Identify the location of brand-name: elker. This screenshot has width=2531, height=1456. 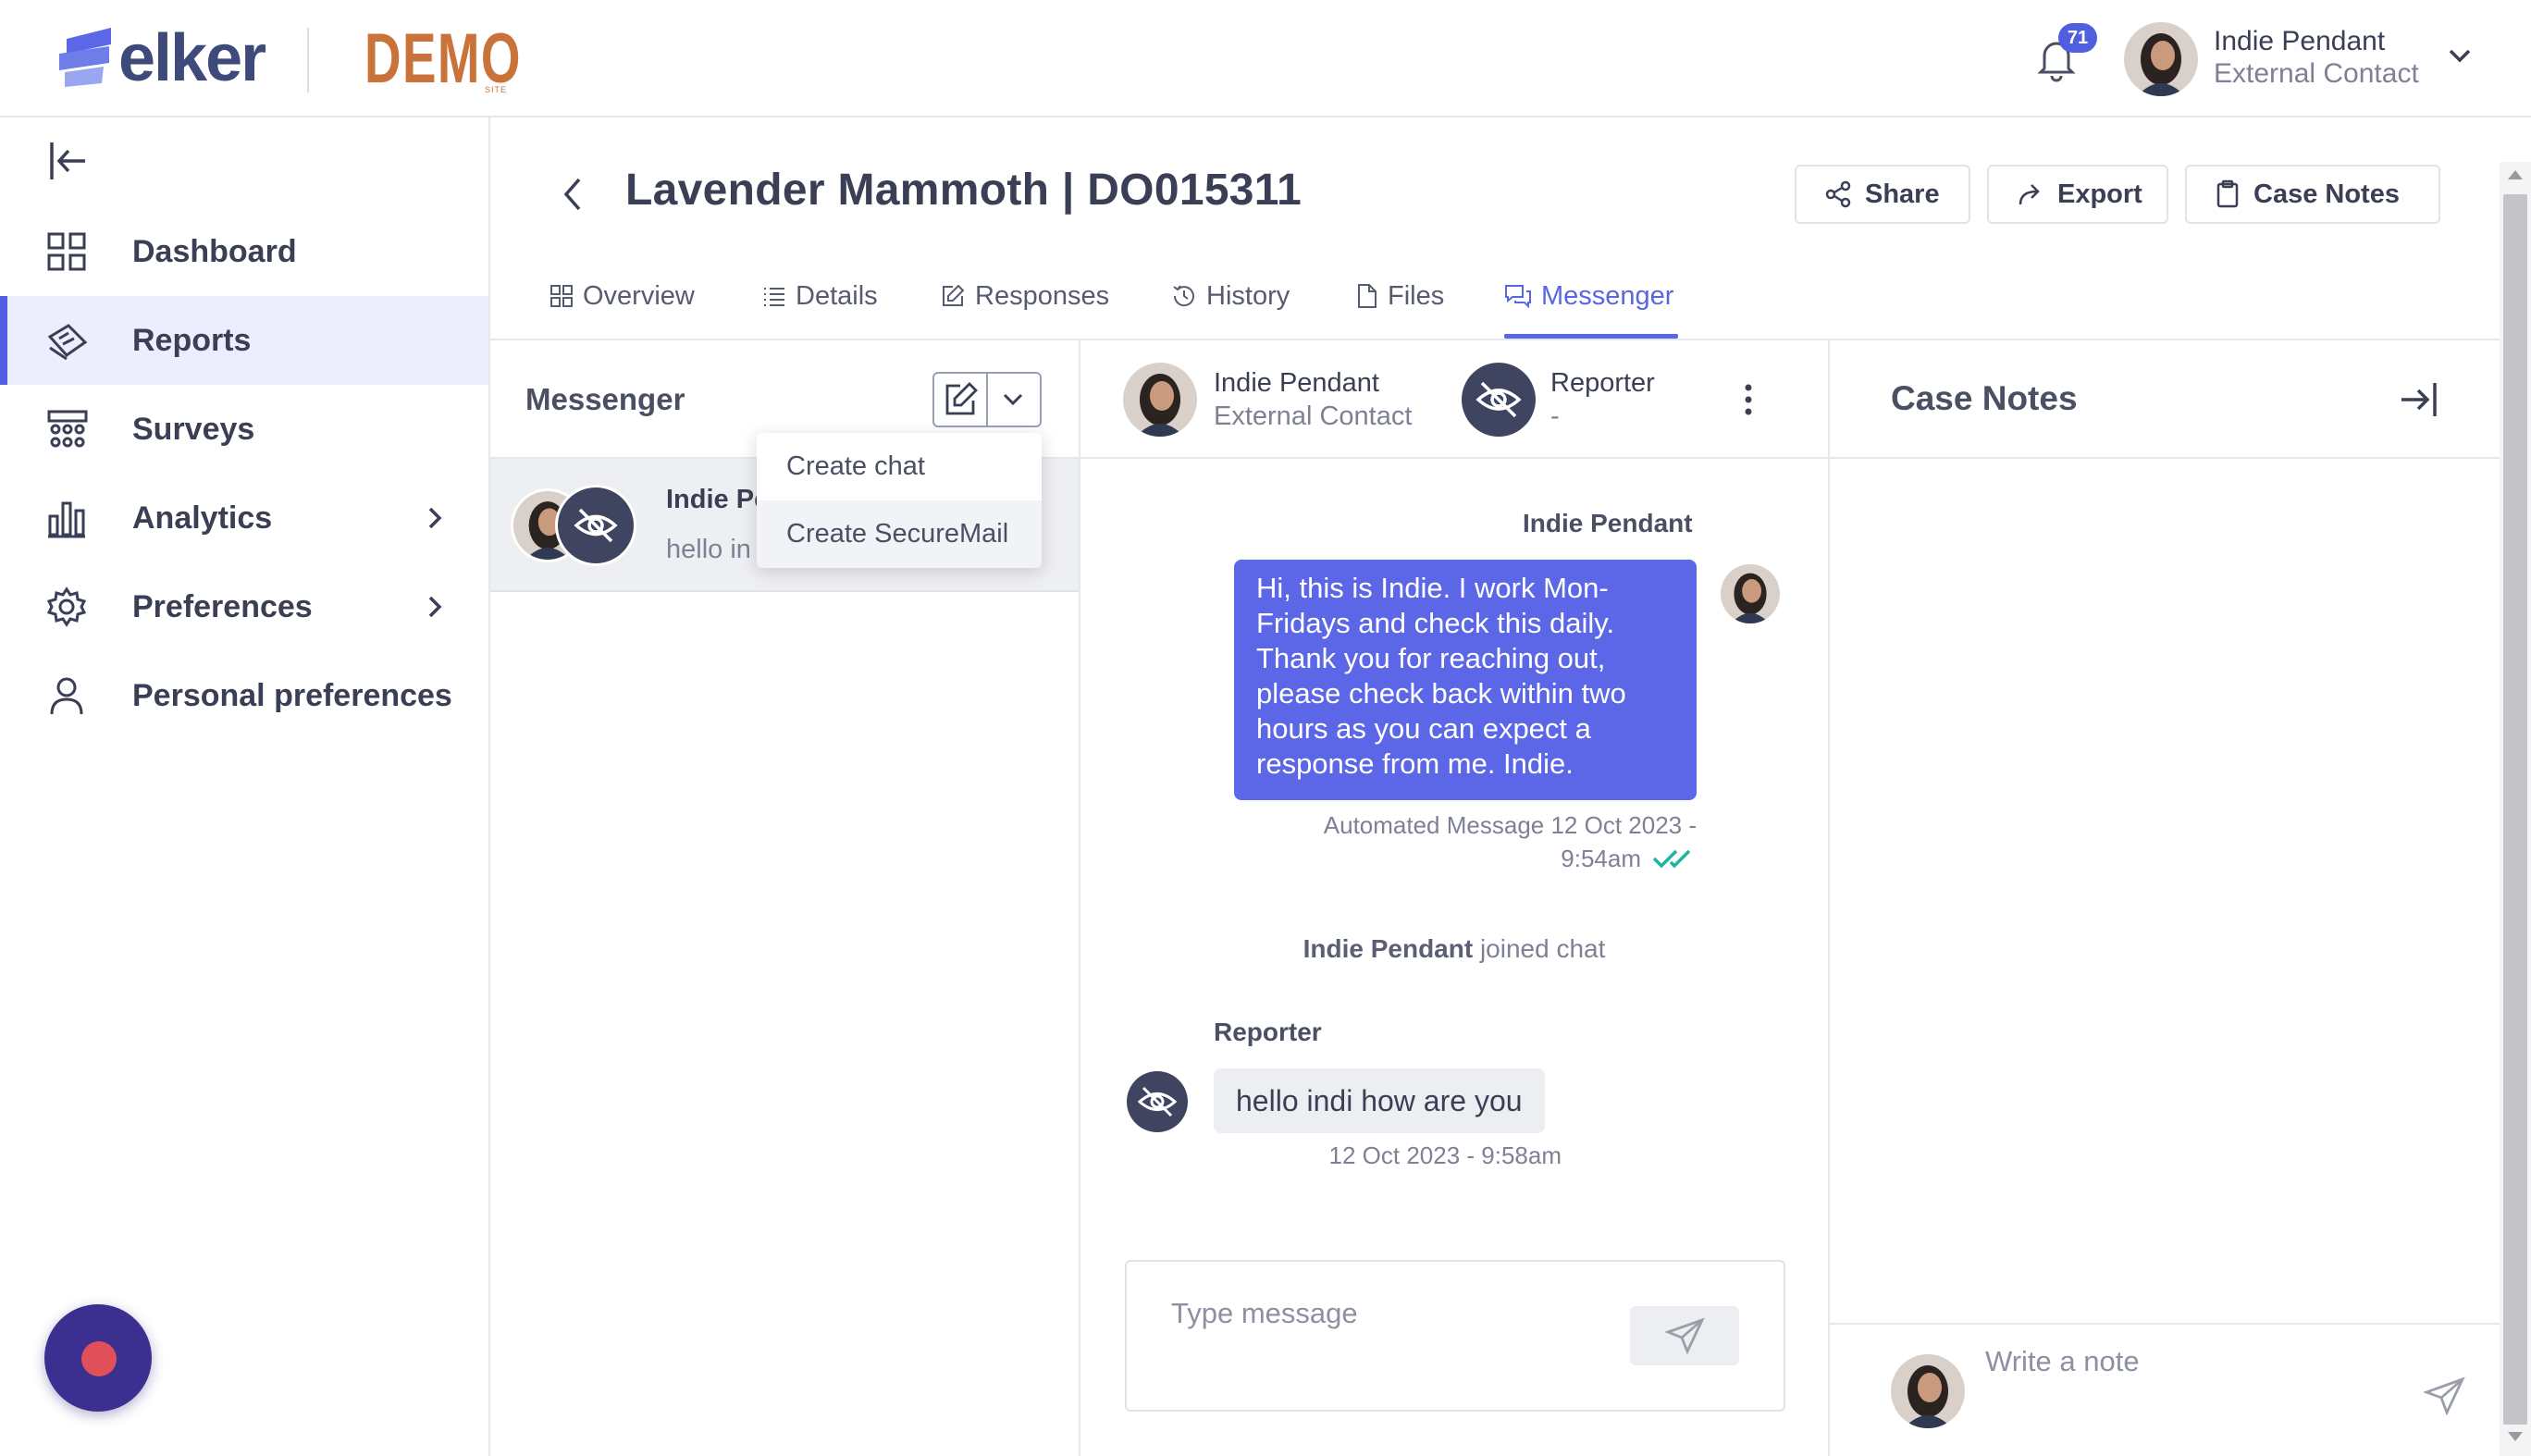
(192, 58).